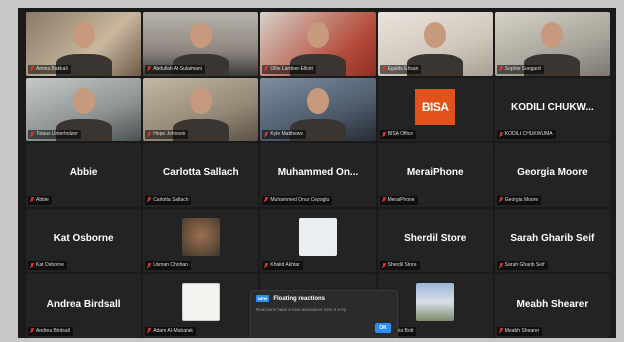 This screenshot has height=342, width=624. I want to click on participant-name-label: Andrea Birdsall, so click(53, 330).